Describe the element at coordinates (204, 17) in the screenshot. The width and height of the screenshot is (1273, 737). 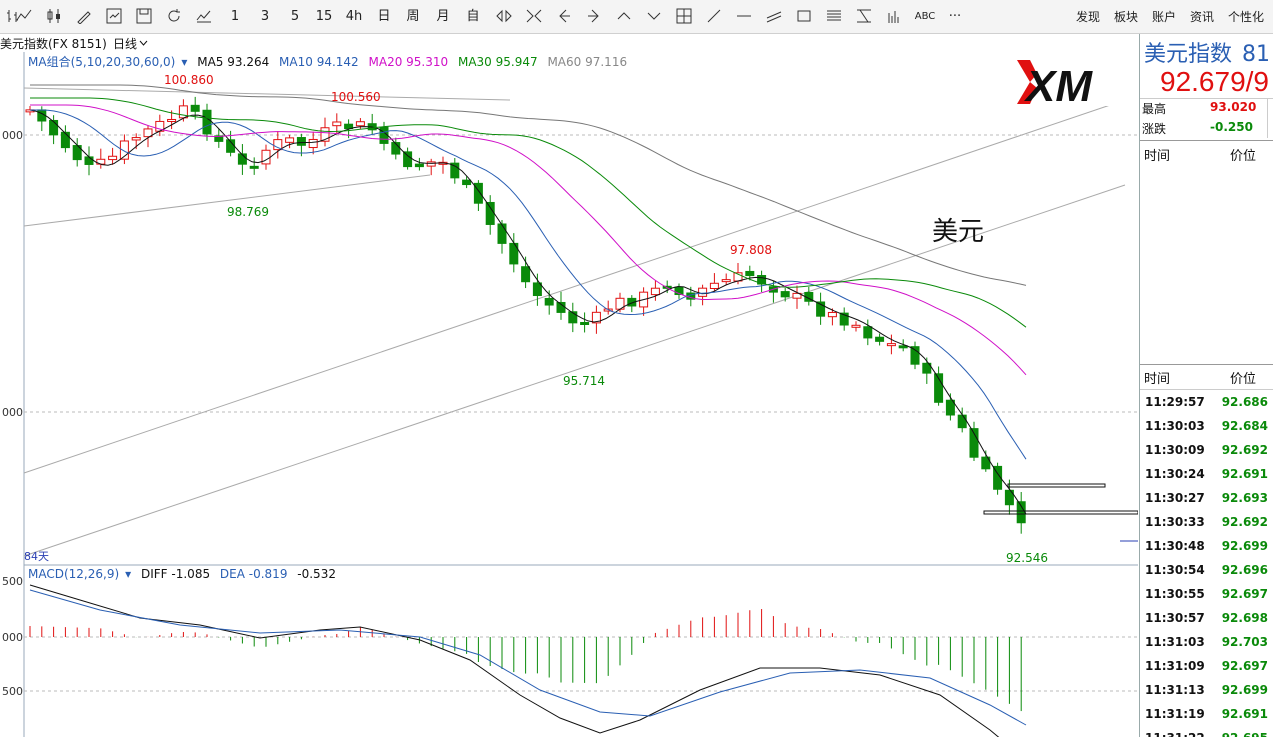
I see `compare-icon` at that location.